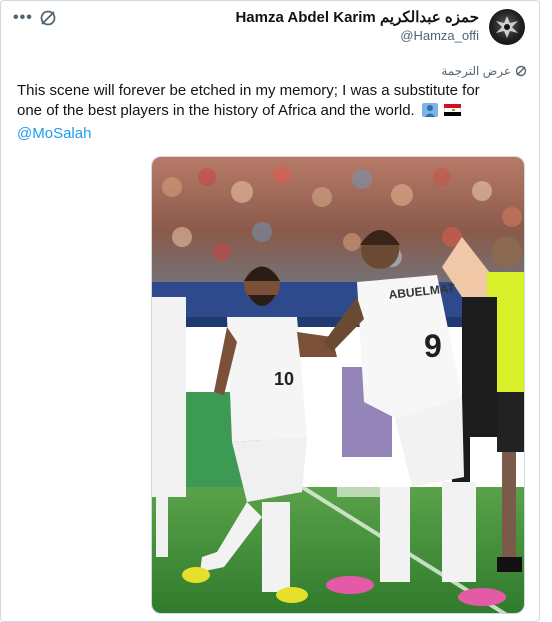 Image resolution: width=552 pixels, height=622 pixels. I want to click on author-handle: @Hamza_offi, so click(357, 36).